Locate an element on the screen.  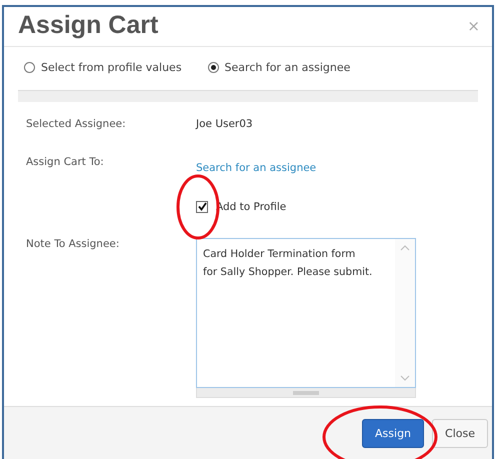
scroll-down-icon is located at coordinates (405, 378).